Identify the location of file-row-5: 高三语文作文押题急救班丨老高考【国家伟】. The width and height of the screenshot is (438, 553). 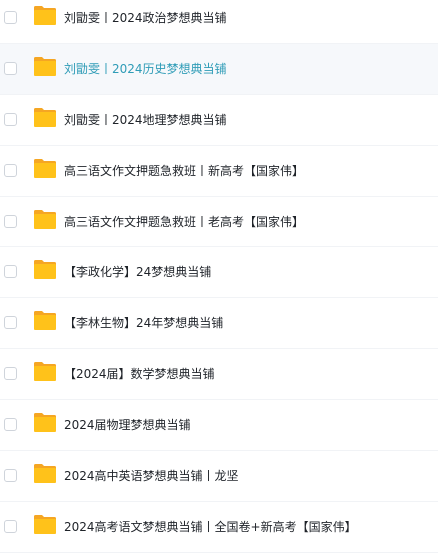
(219, 222).